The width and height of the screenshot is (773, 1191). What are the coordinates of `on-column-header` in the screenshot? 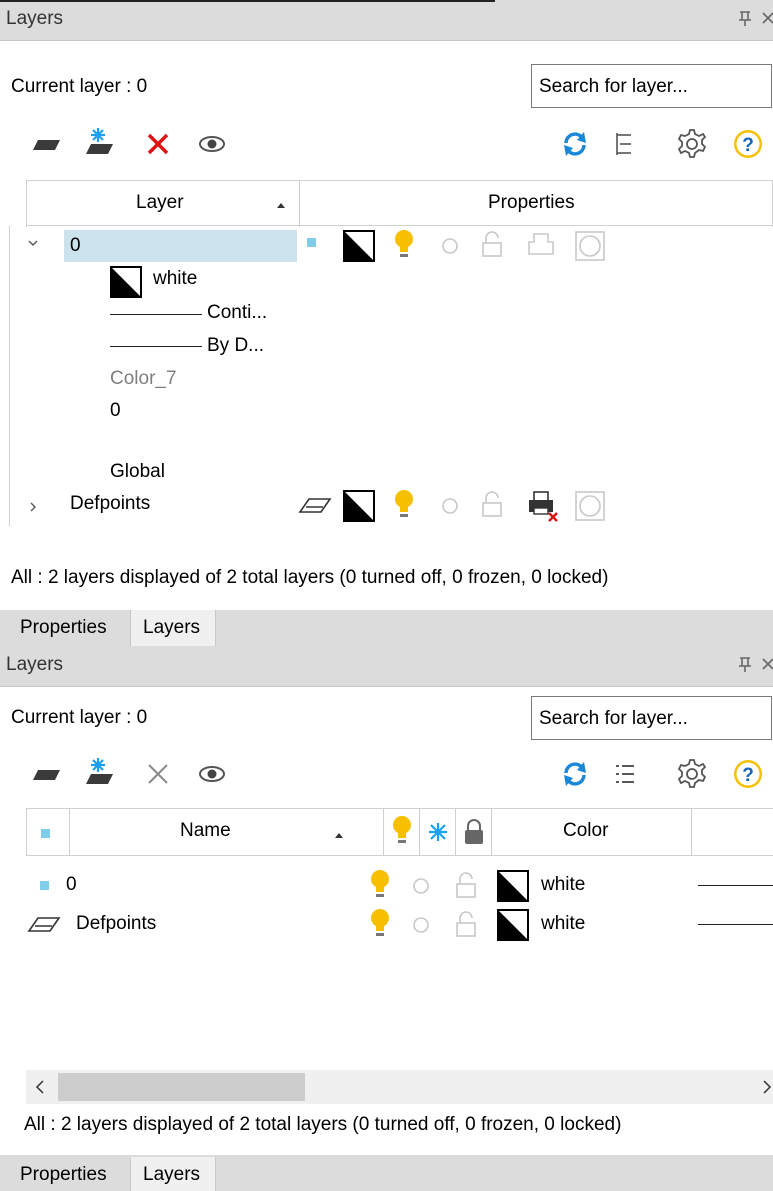 It's located at (402, 832).